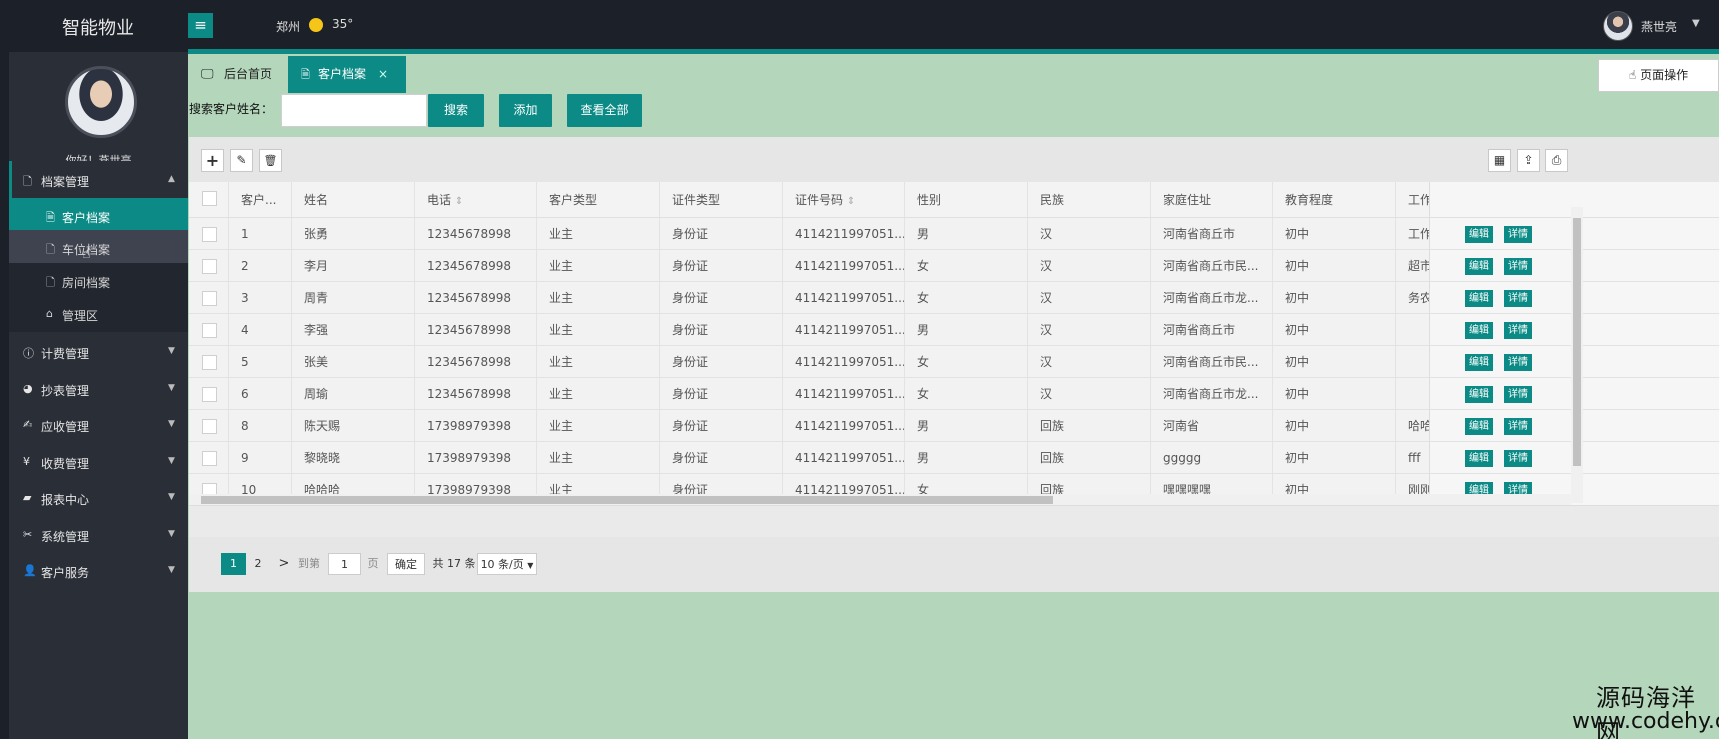  Describe the element at coordinates (98, 498) in the screenshot. I see `nav-reports: ▰ 报表中心 ▼` at that location.